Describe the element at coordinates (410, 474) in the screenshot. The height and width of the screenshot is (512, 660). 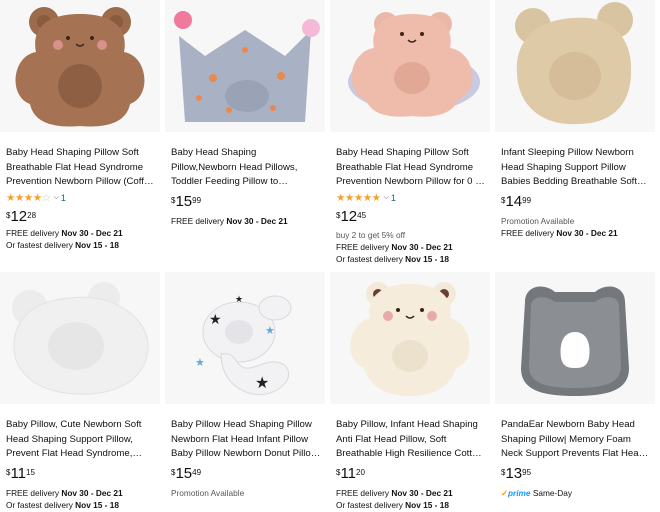
I see `price: $ 11 20` at that location.